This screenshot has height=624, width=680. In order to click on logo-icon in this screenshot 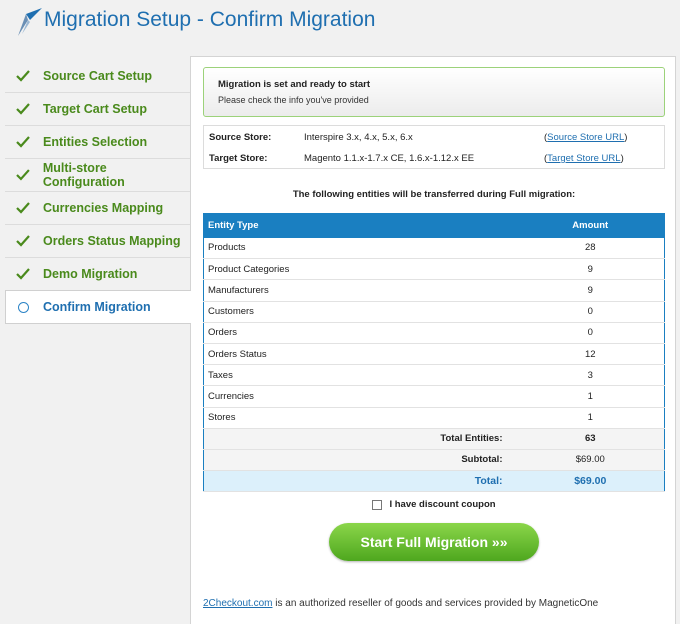, I will do `click(30, 22)`.